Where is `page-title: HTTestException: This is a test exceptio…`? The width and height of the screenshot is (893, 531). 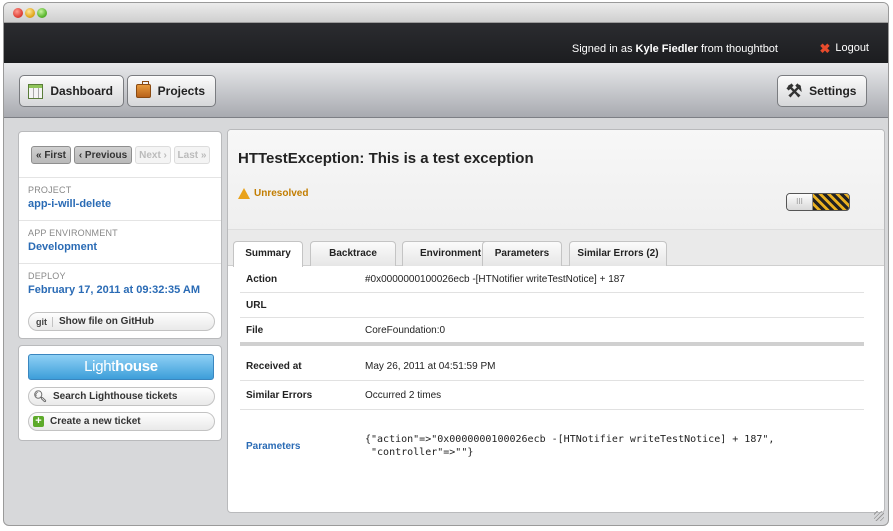
page-title: HTTestException: This is a test exceptio… is located at coordinates (386, 158).